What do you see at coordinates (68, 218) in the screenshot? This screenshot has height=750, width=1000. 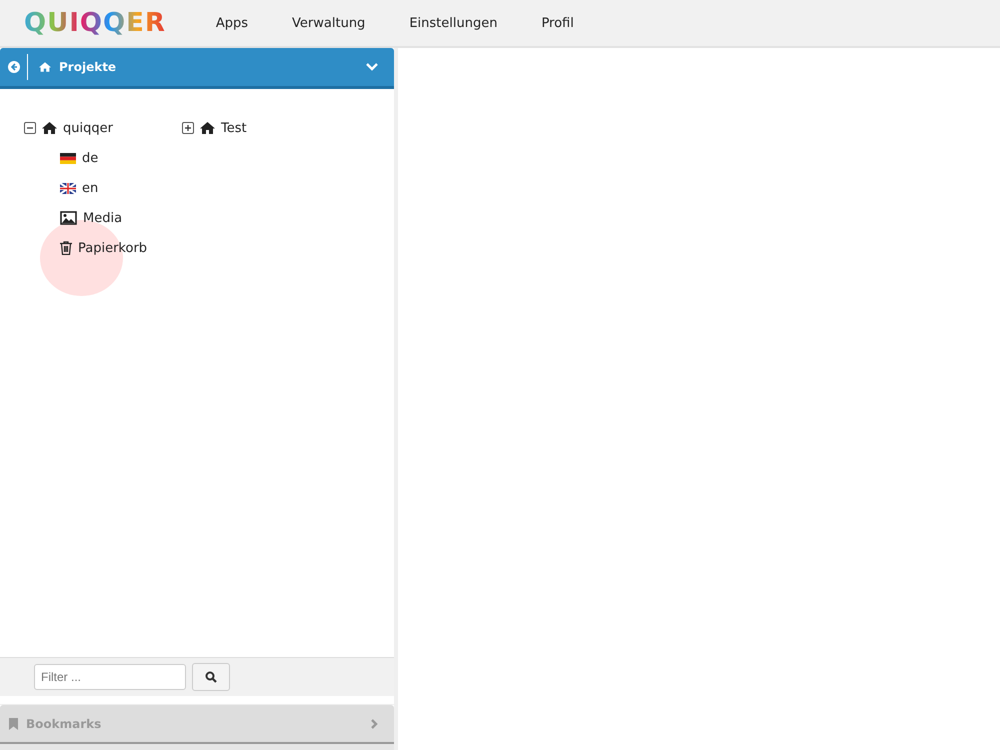 I see `image-icon` at bounding box center [68, 218].